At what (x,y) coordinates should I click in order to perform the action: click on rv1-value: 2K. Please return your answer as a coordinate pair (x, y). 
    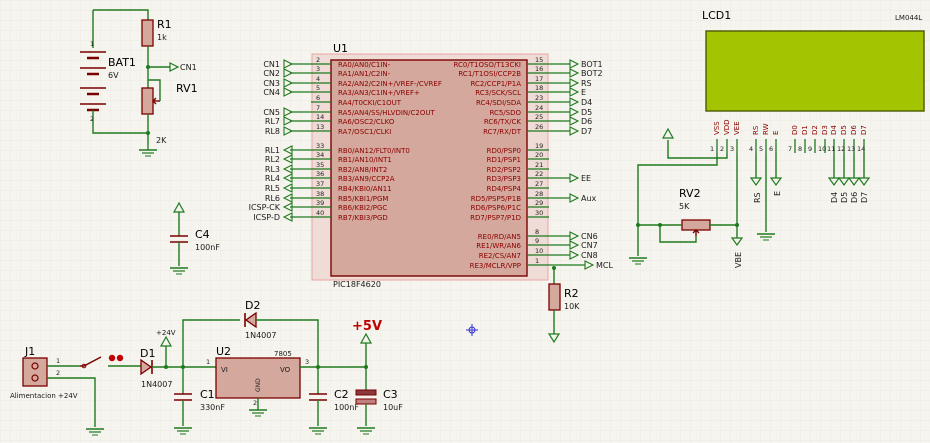
    Looking at the image, I should click on (161, 140).